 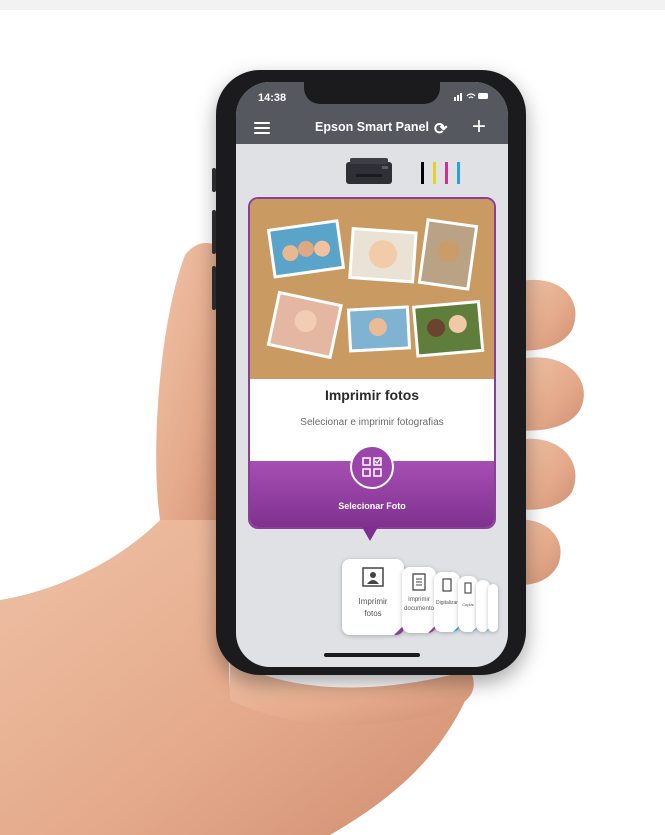 I want to click on card-title: Imprimir fotos, so click(x=372, y=395).